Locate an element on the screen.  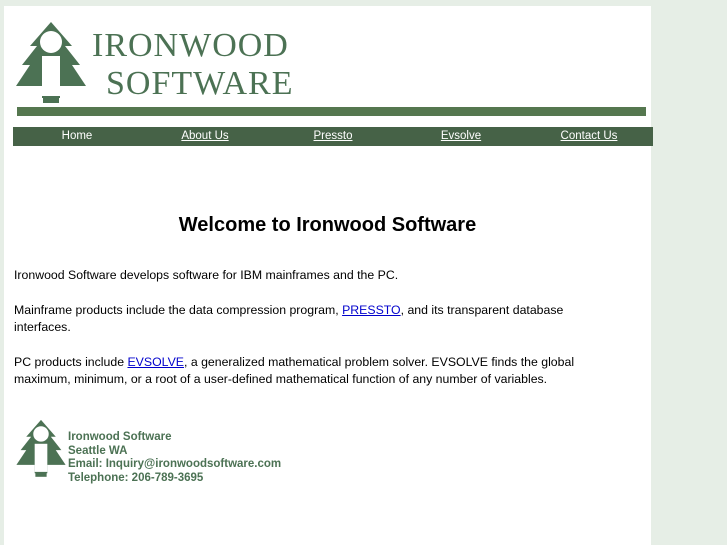
main-navigation: Home About Us Pressto Evsolve Contact Us is located at coordinates (328, 136).